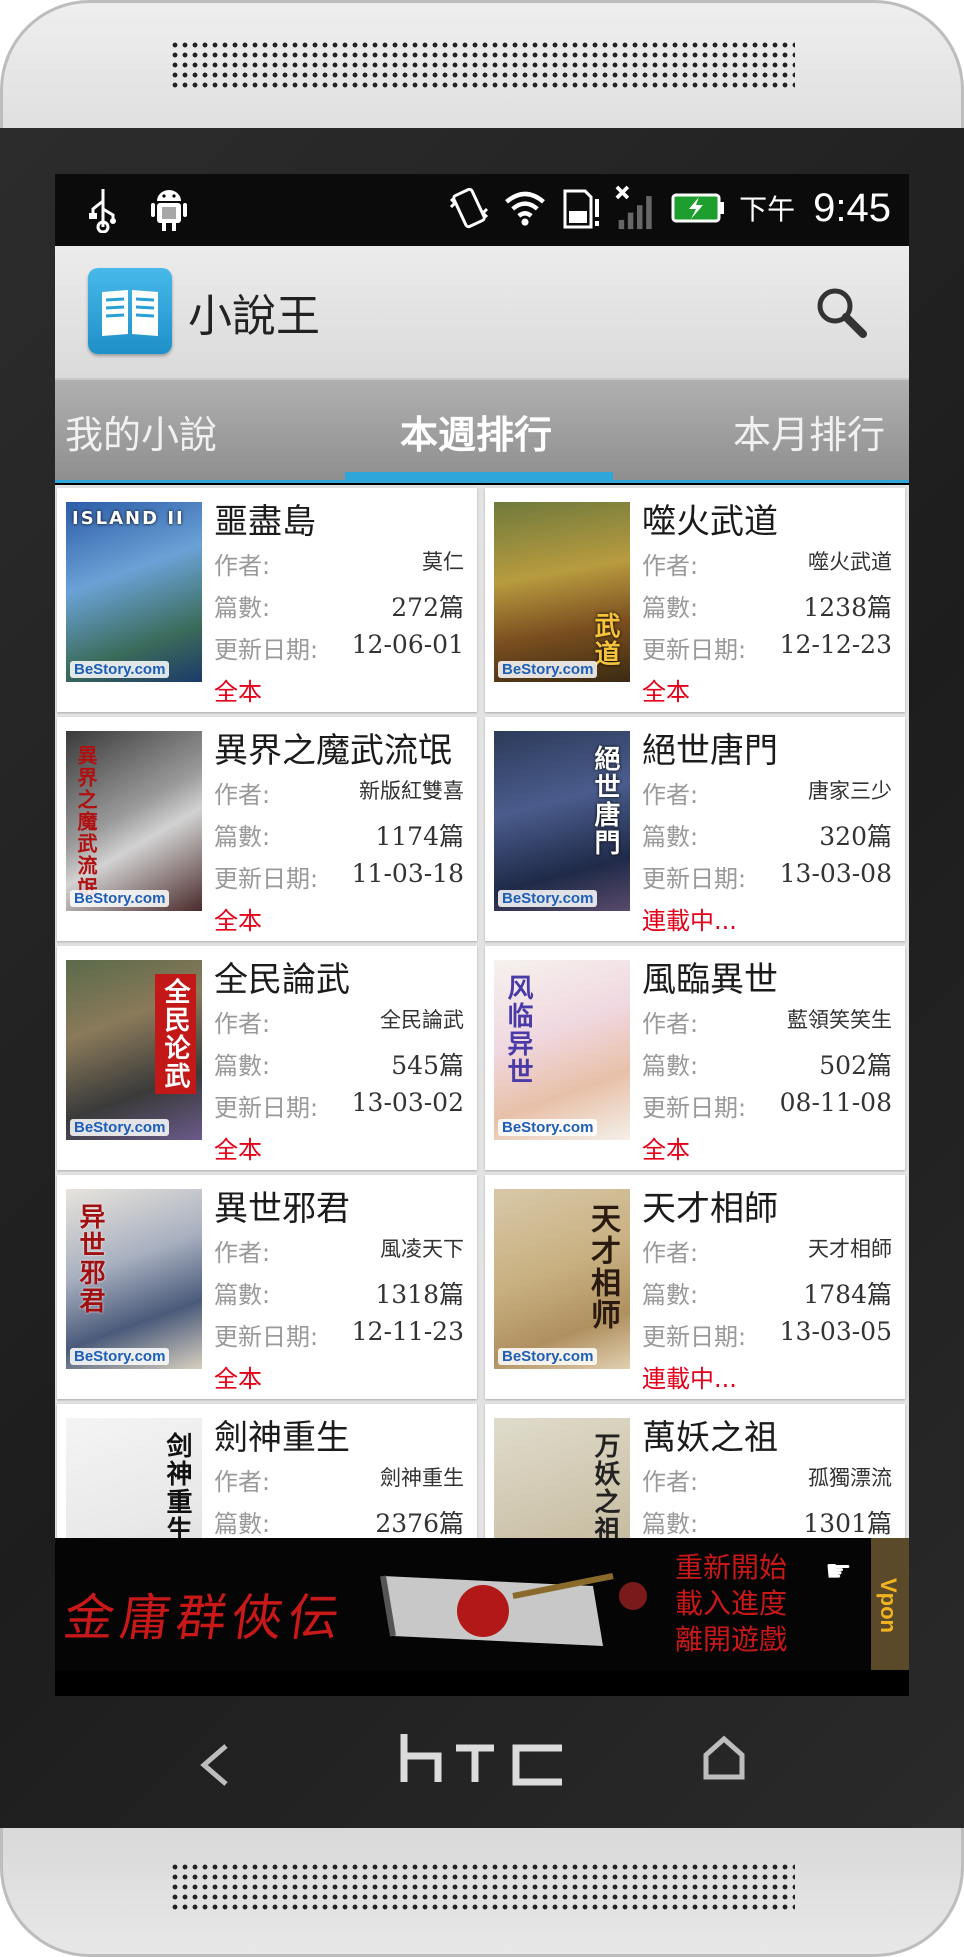 The height and width of the screenshot is (1957, 964). What do you see at coordinates (134, 821) in the screenshot?
I see `novel-cover: 異界之魔武流氓 BeStory.com` at bounding box center [134, 821].